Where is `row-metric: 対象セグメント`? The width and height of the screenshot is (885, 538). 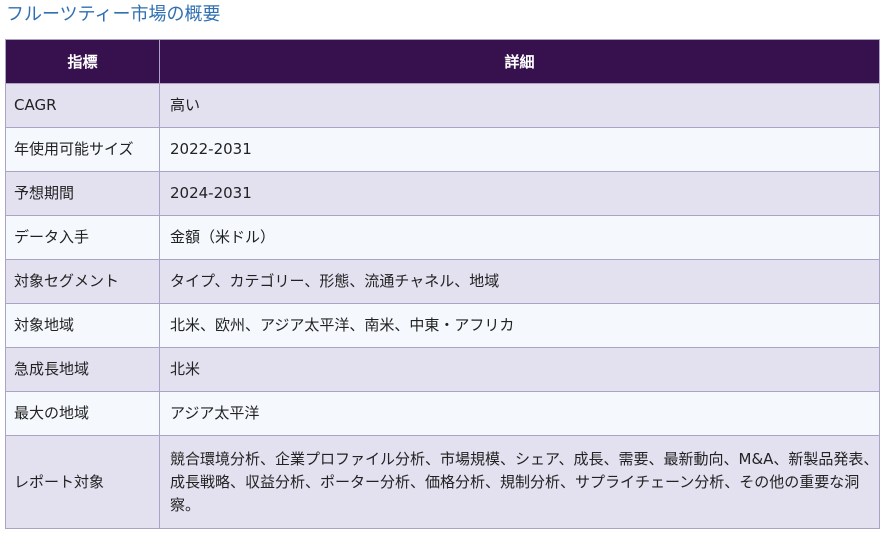
row-metric: 対象セグメント is located at coordinates (82, 281).